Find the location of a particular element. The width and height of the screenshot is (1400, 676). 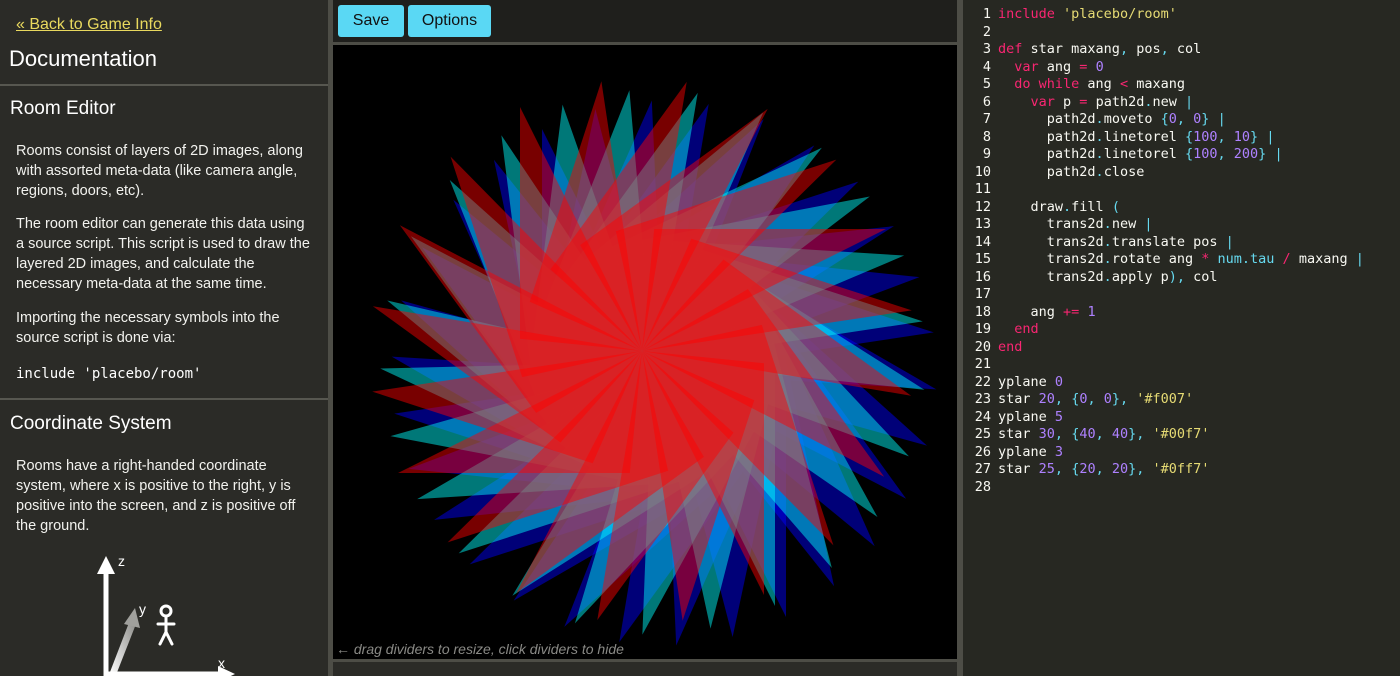

include-code-snippet: include 'placebo/room' is located at coordinates (109, 374).